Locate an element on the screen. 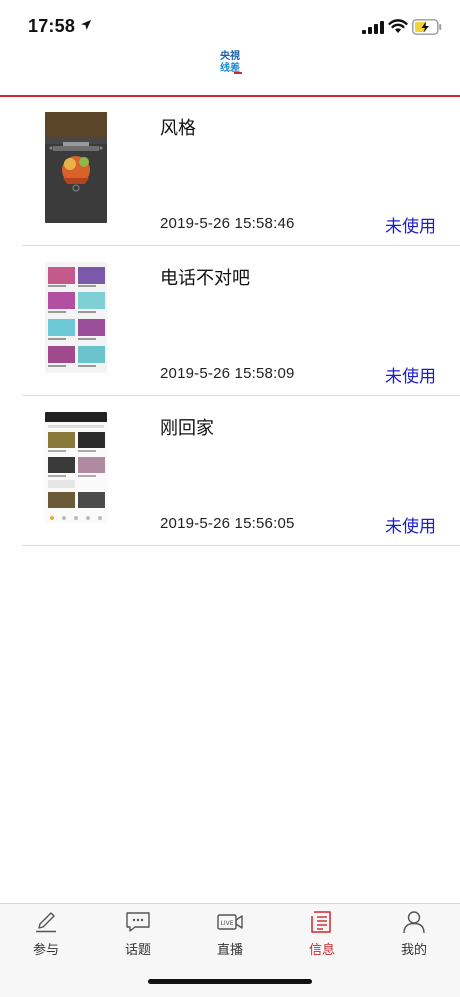 The width and height of the screenshot is (460, 997). pencil-icon is located at coordinates (46, 922).